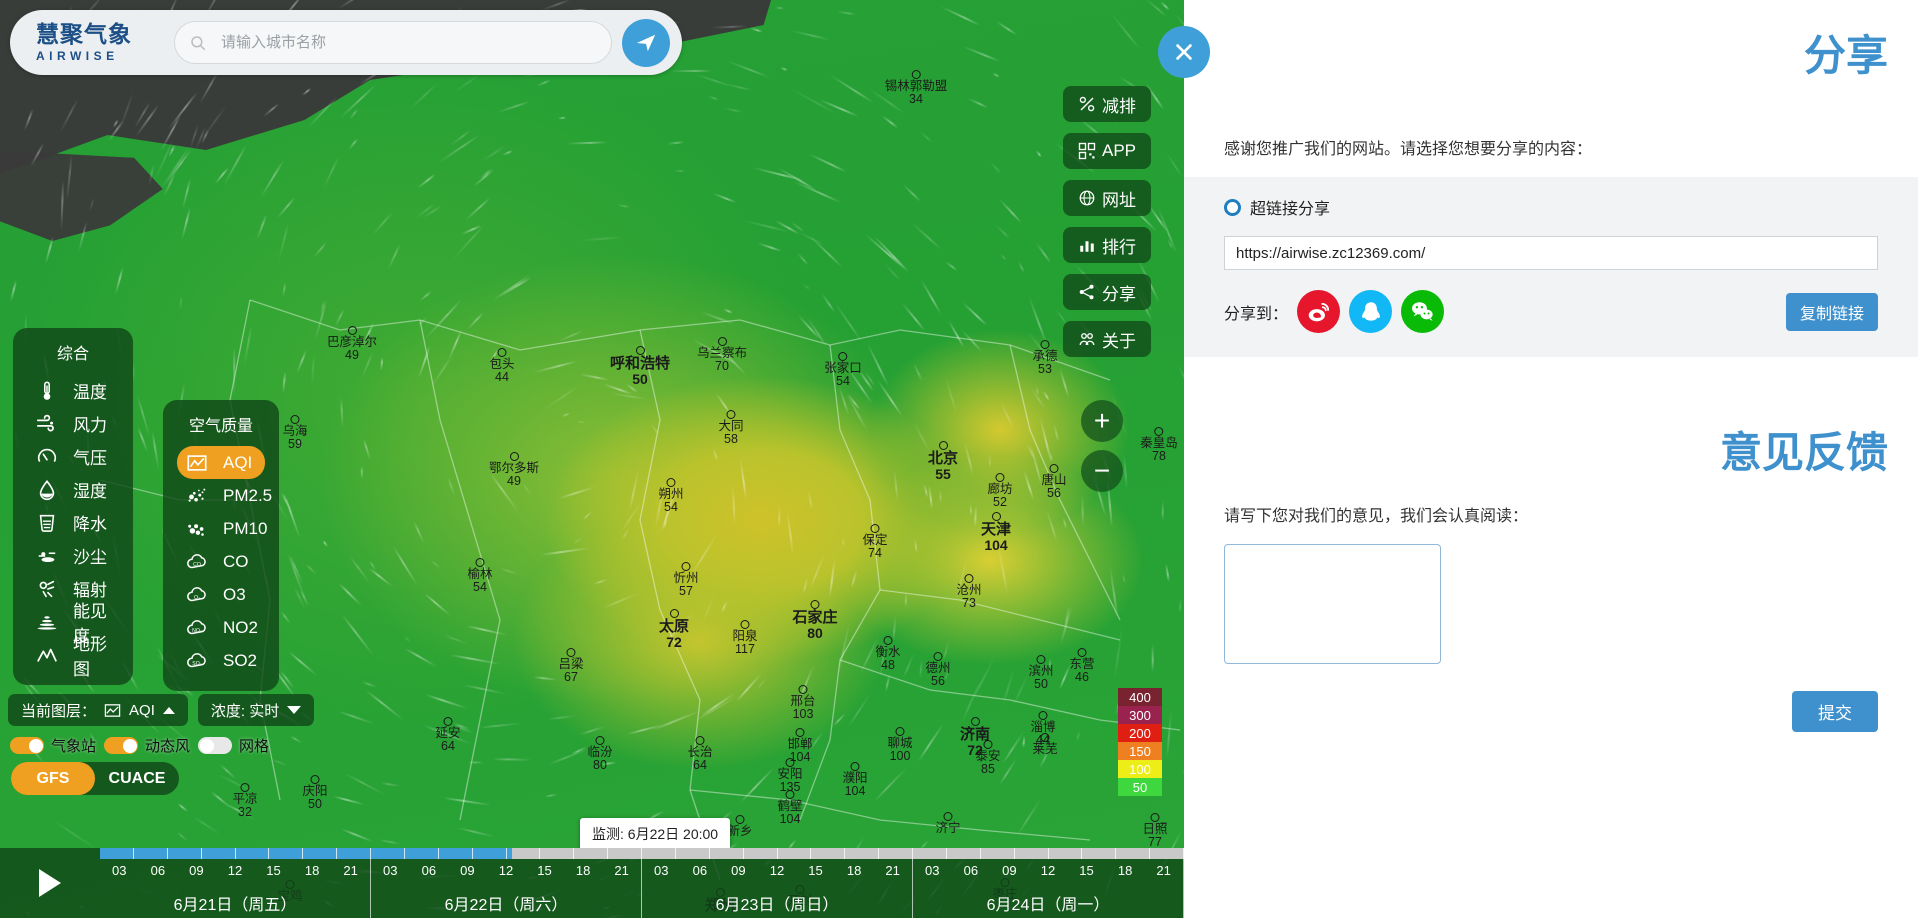 The height and width of the screenshot is (918, 1918). I want to click on city-label: 长治 64, so click(700, 754).